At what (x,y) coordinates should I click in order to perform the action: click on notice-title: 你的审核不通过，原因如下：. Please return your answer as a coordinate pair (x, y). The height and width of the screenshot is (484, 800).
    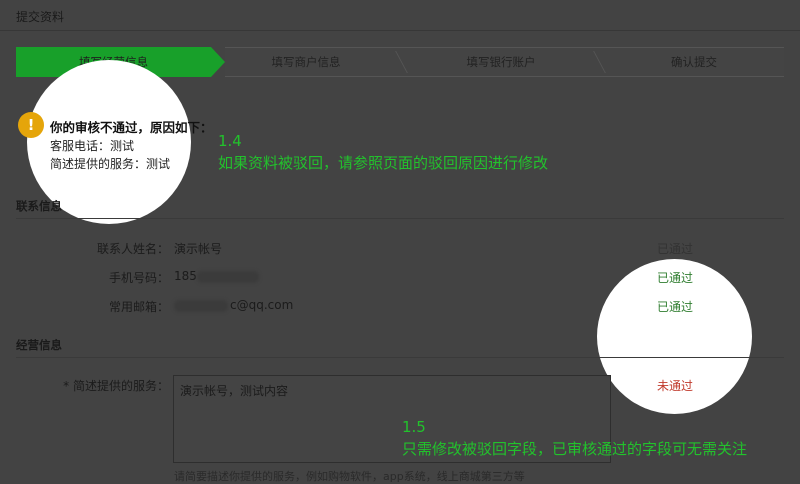
    Looking at the image, I should click on (131, 127).